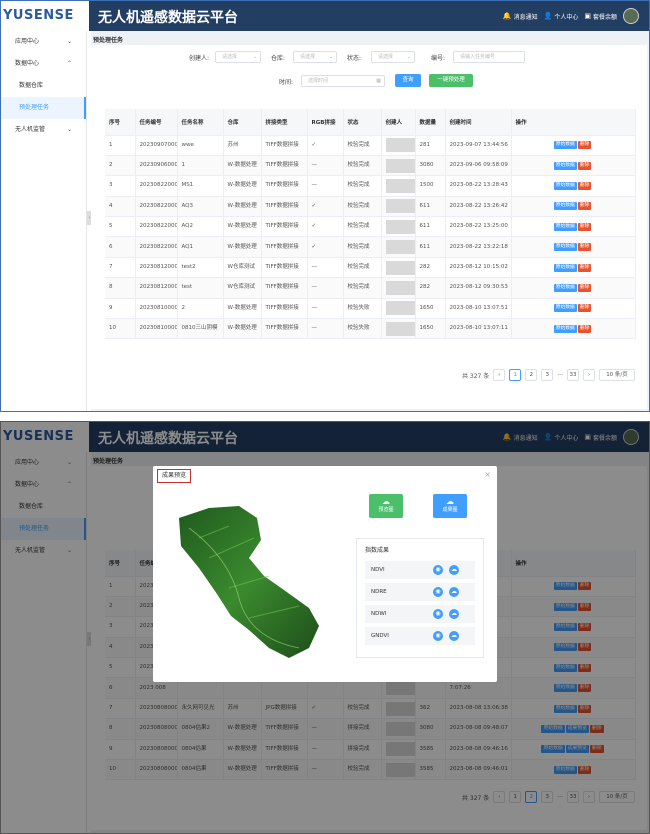 This screenshot has width=650, height=834. What do you see at coordinates (478, 309) in the screenshot?
I see `cell-time: 2023-08-10 13:07:51` at bounding box center [478, 309].